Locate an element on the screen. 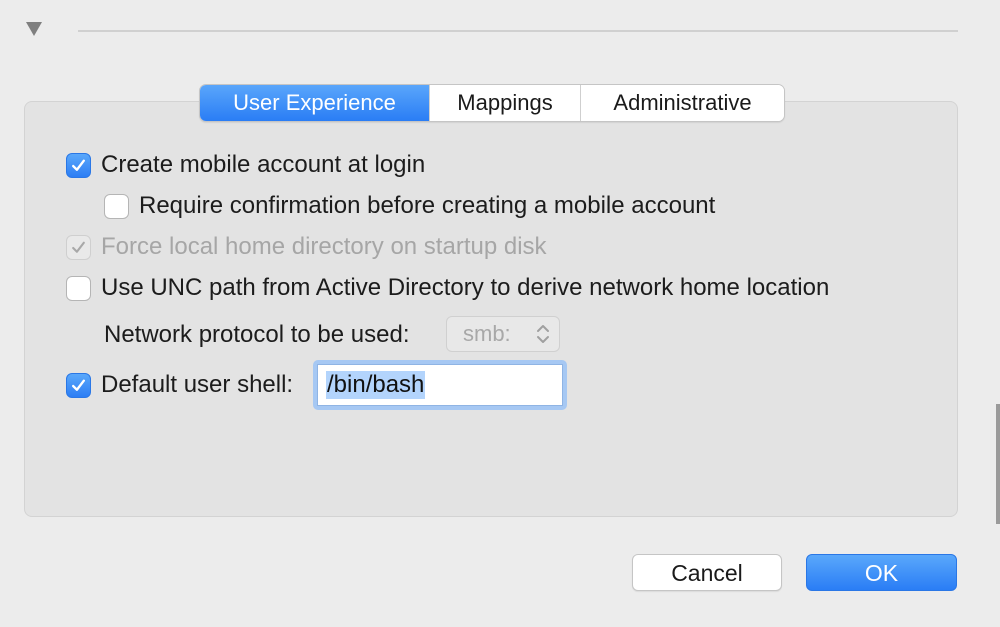  updown-arrows-icon is located at coordinates (543, 334).